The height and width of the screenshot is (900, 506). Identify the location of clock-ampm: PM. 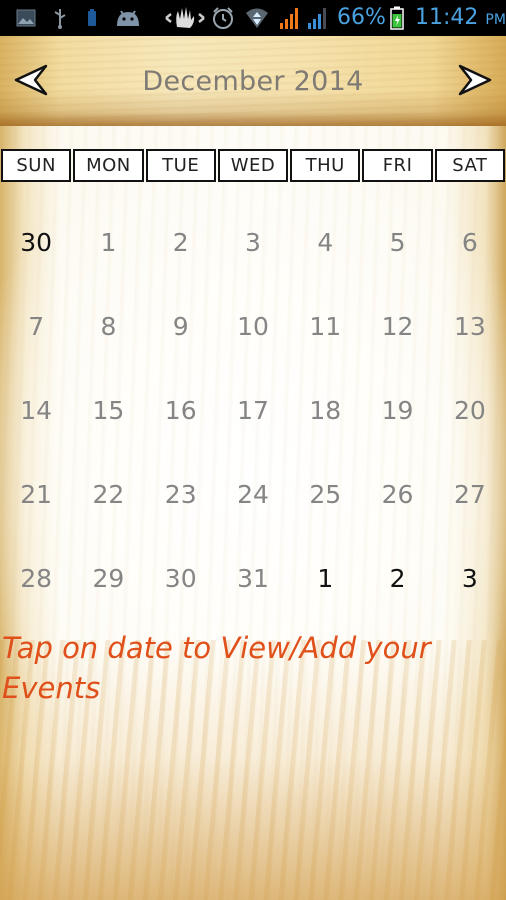
(495, 20).